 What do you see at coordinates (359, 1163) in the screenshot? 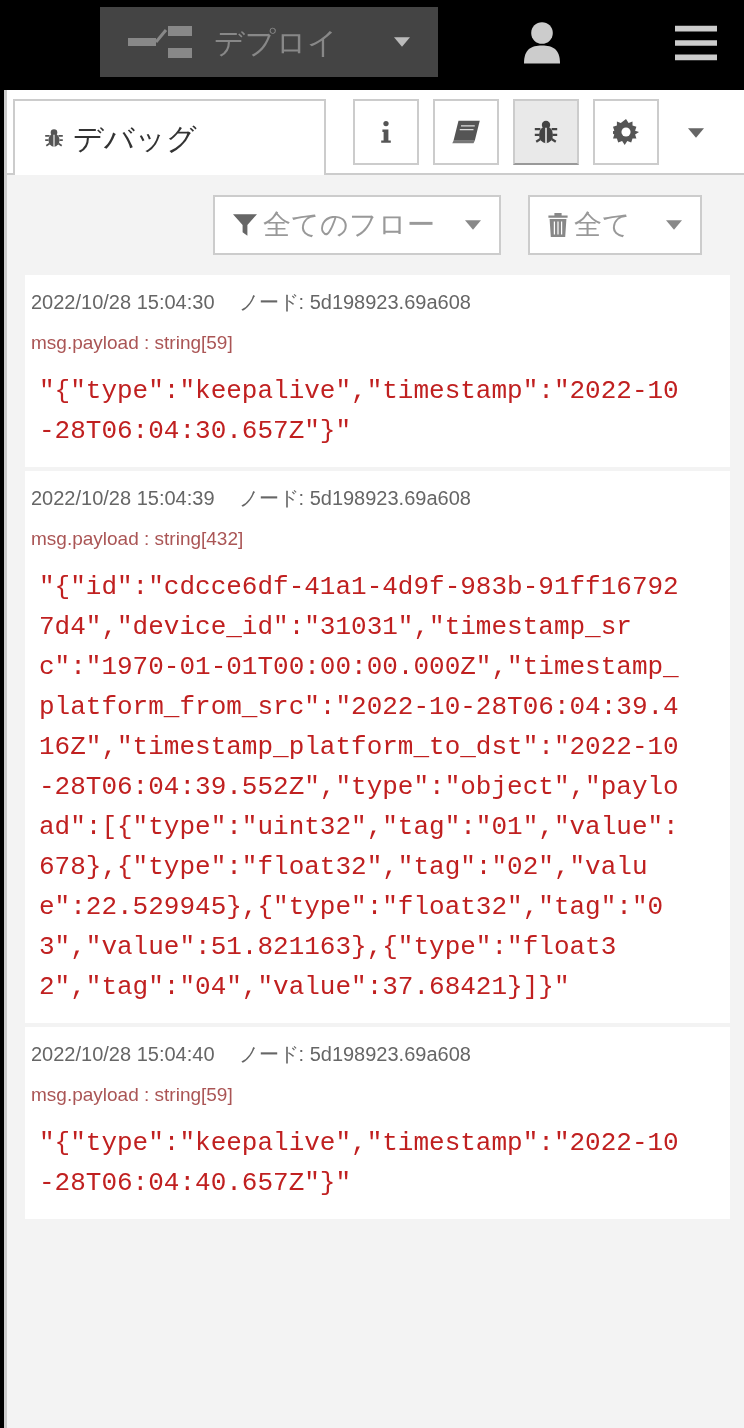
I see `message-value: "{"type":"keepalive","timestamp":"2022-10-28T06:04:40.657Z"}"` at bounding box center [359, 1163].